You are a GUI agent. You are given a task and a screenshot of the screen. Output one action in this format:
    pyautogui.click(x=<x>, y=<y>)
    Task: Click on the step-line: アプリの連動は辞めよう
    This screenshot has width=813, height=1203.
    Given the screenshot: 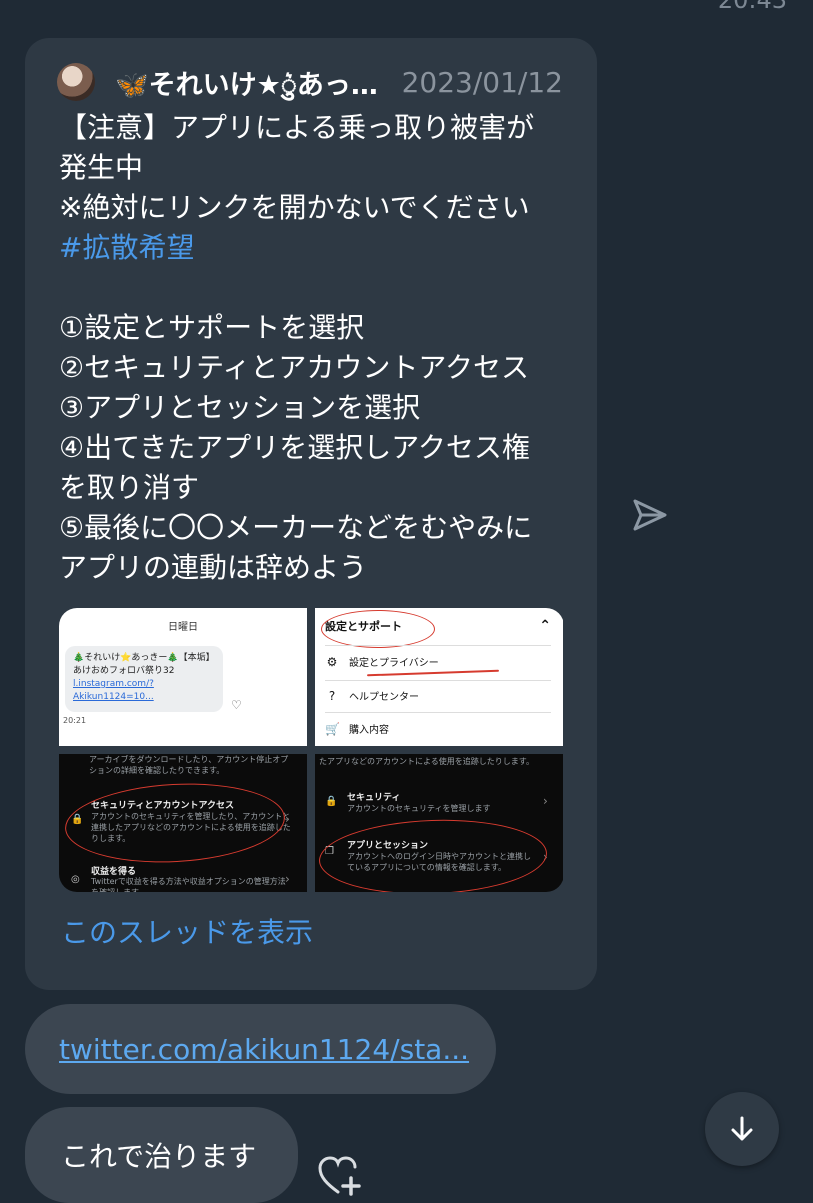 What is the action you would take?
    pyautogui.click(x=213, y=567)
    